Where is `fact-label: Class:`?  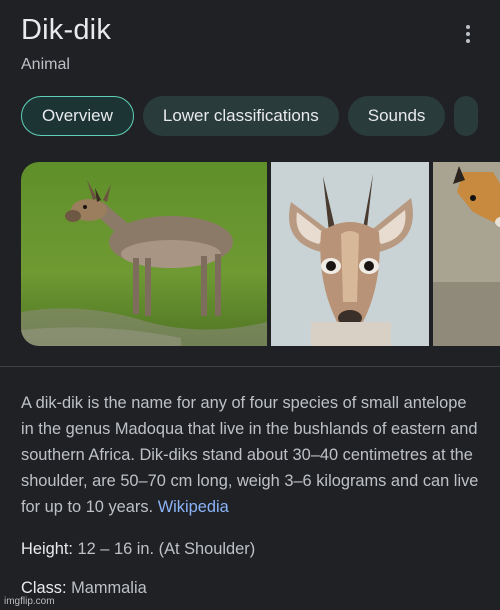 fact-label: Class: is located at coordinates (44, 588).